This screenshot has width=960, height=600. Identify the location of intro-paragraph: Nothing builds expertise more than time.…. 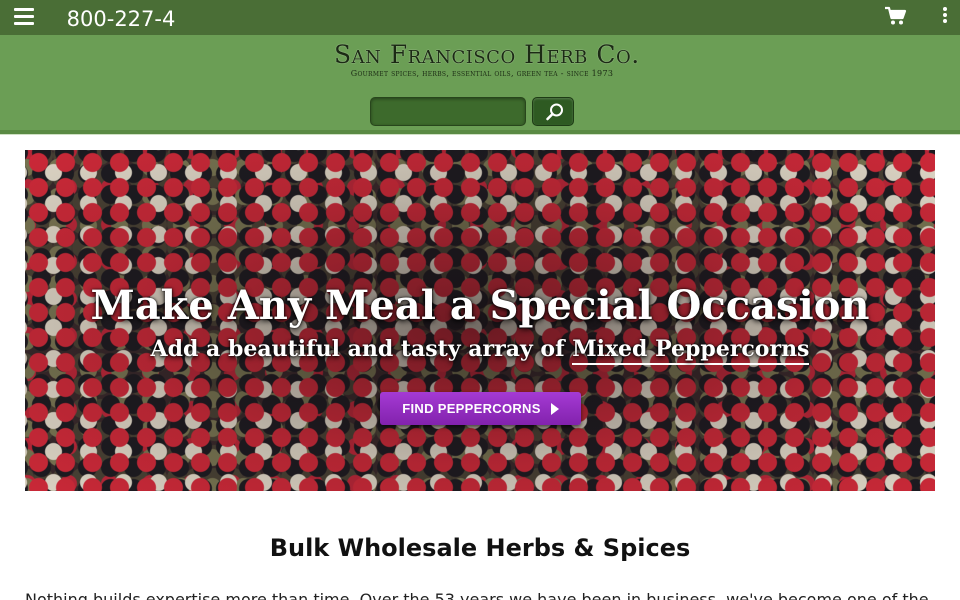
(477, 595).